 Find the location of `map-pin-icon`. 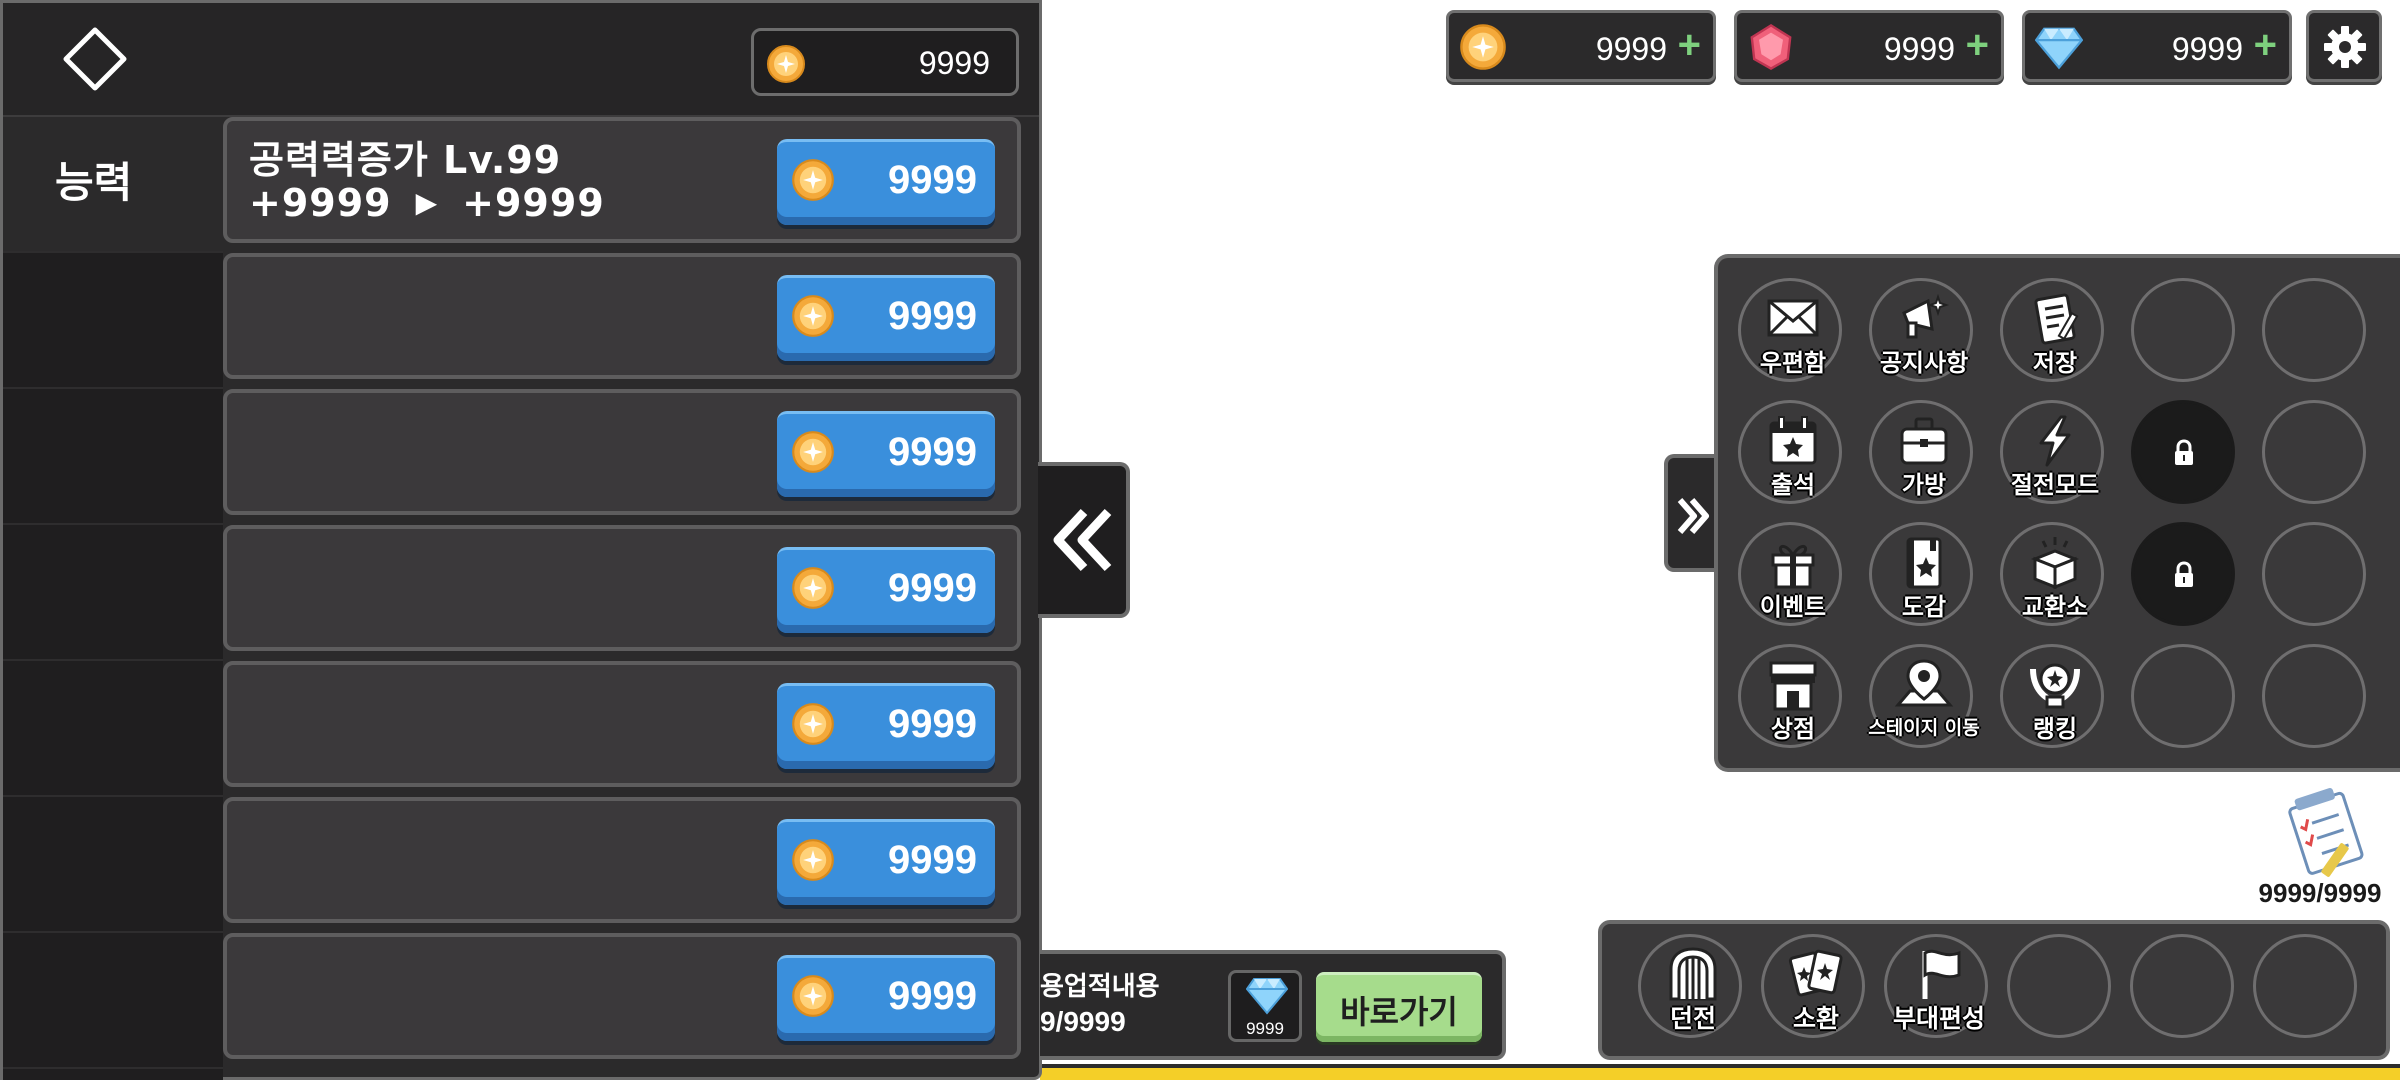

map-pin-icon is located at coordinates (1924, 685).